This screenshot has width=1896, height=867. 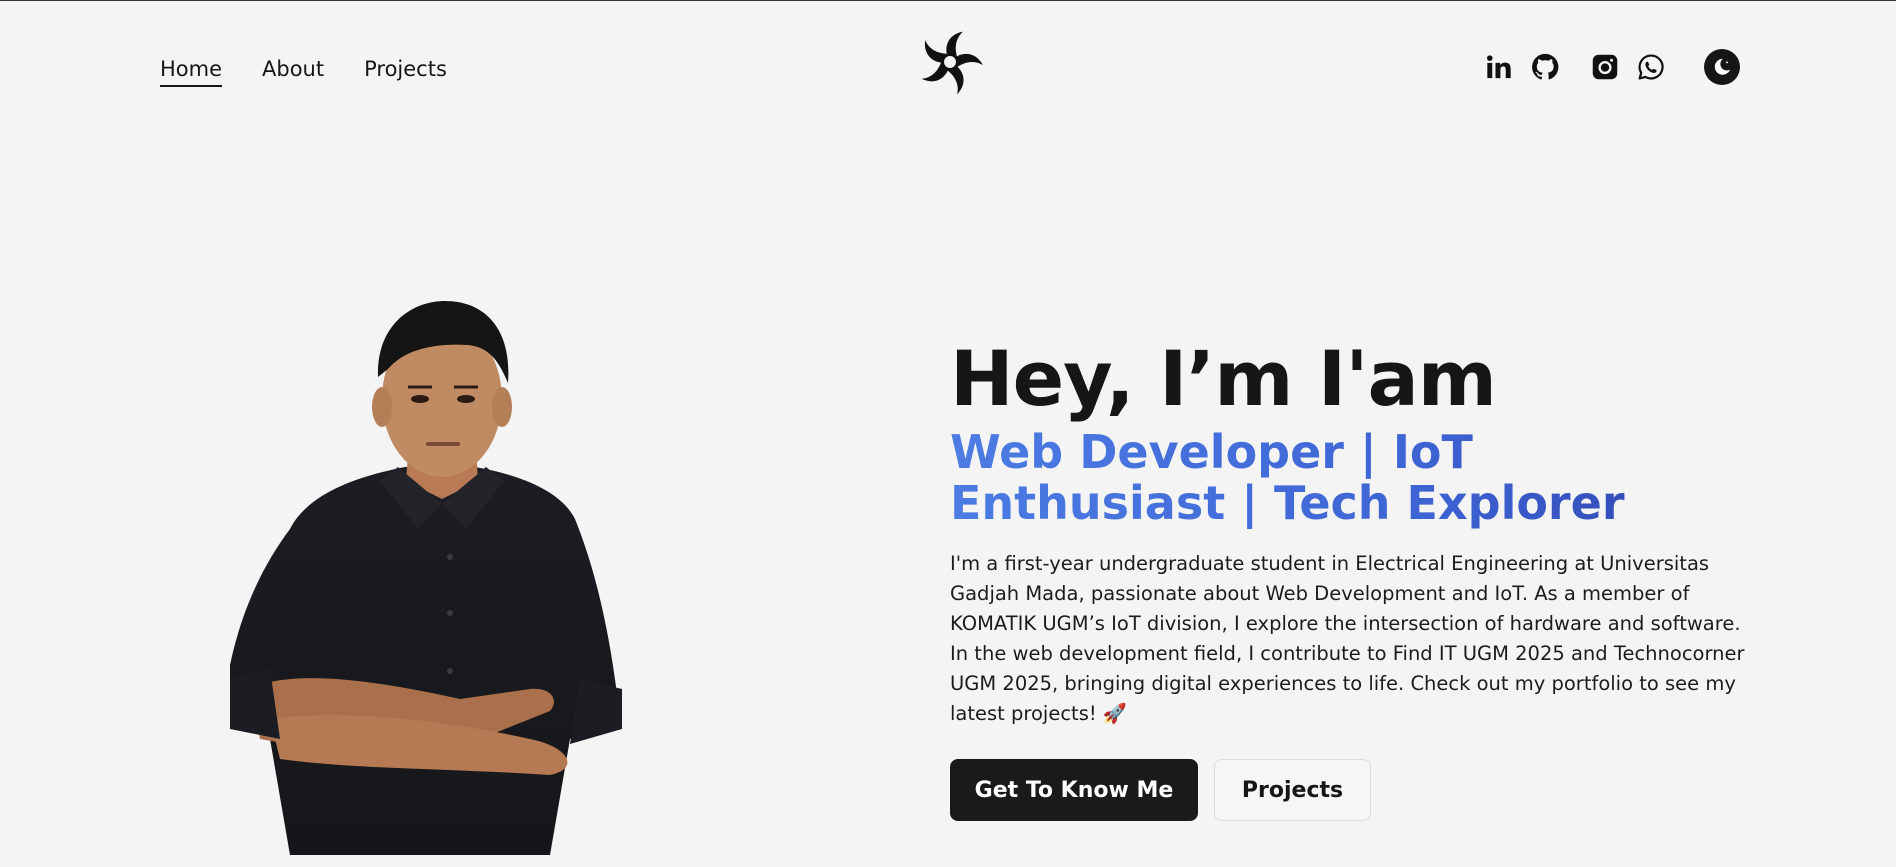 I want to click on moon-icon, so click(x=1722, y=66).